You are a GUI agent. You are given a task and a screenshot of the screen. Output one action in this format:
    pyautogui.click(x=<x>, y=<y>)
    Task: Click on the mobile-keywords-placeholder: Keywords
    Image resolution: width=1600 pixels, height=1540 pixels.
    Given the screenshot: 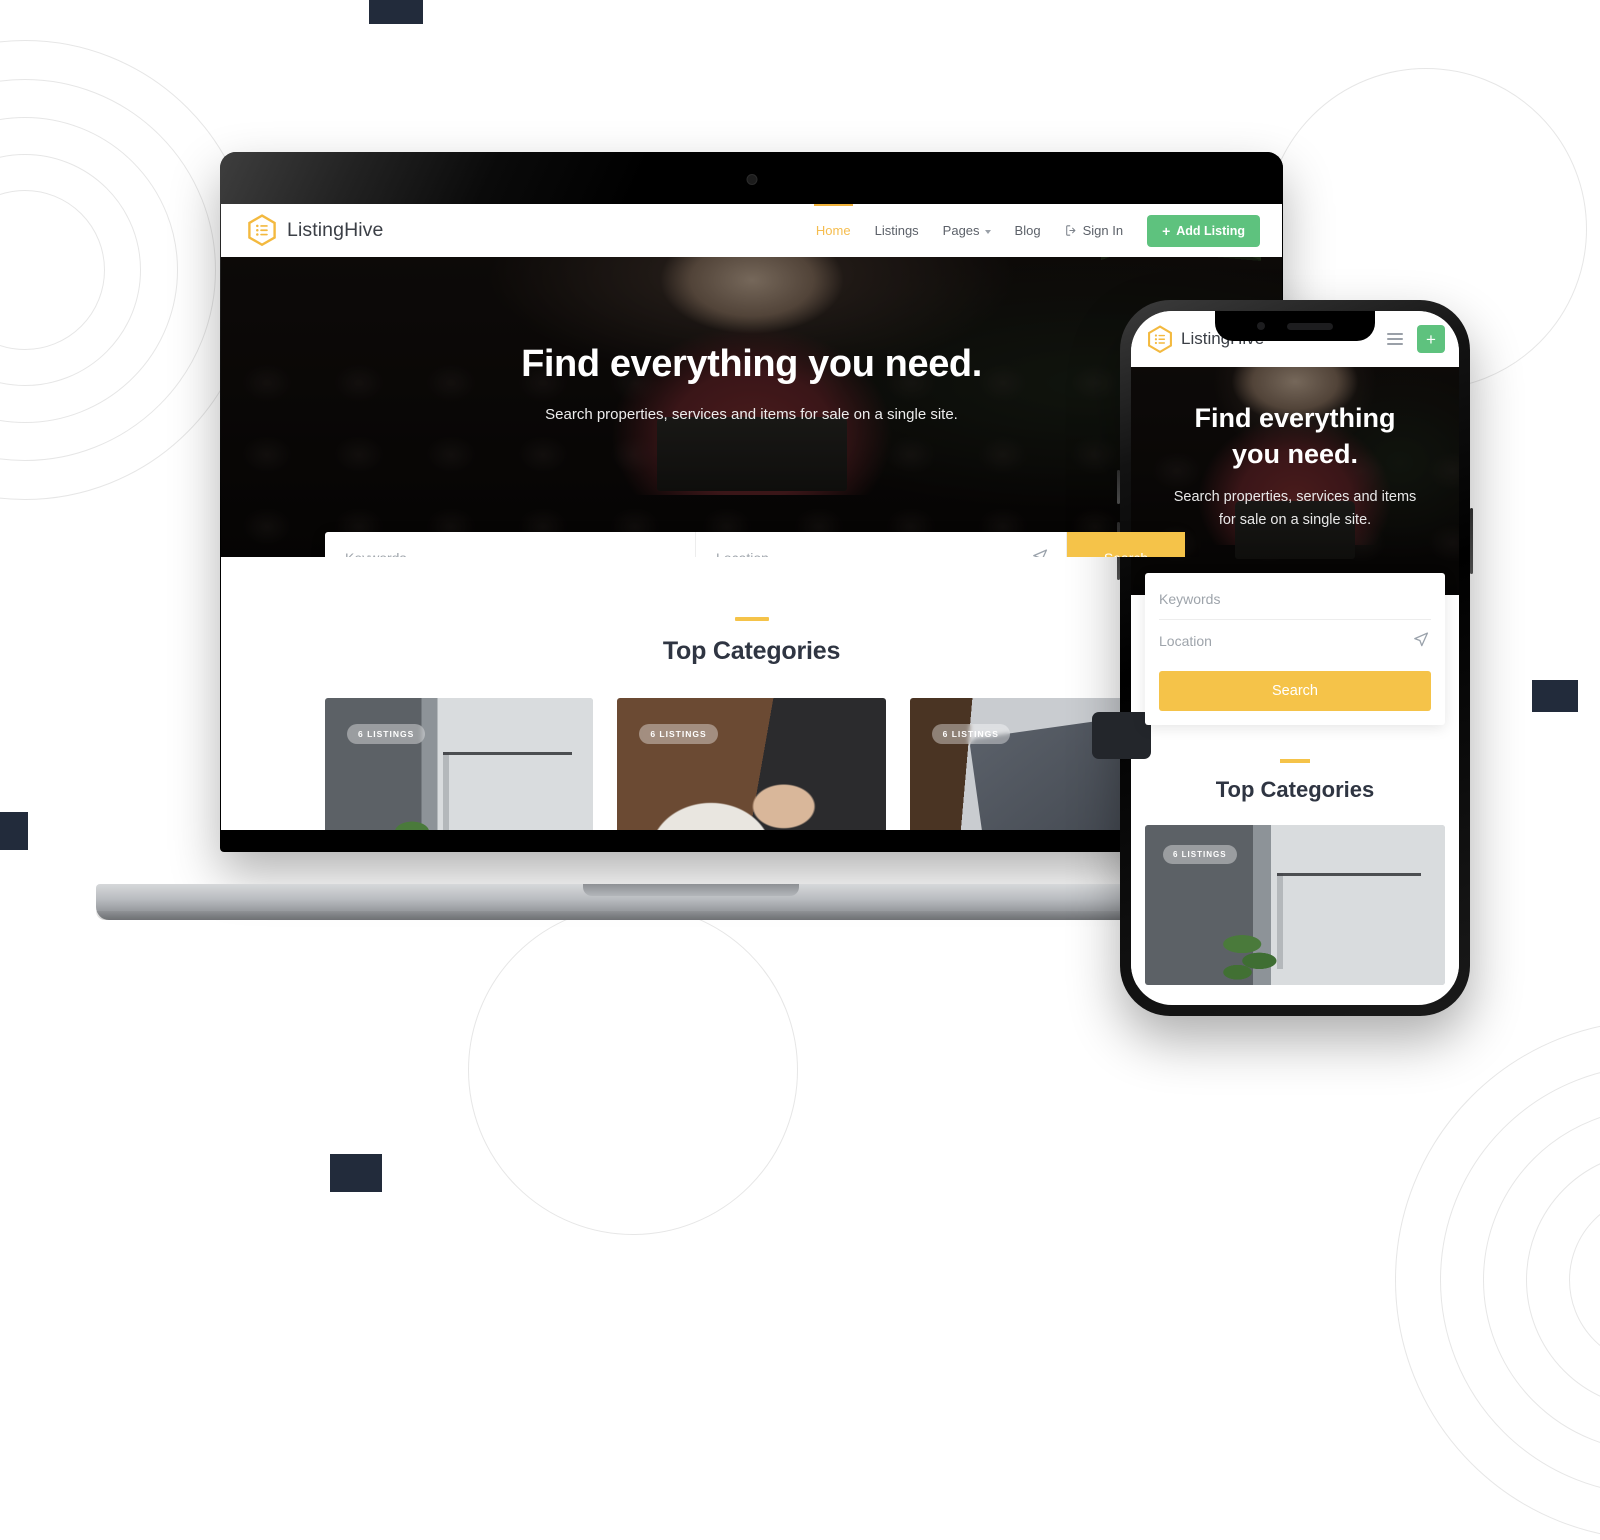 What is the action you would take?
    pyautogui.click(x=1190, y=599)
    